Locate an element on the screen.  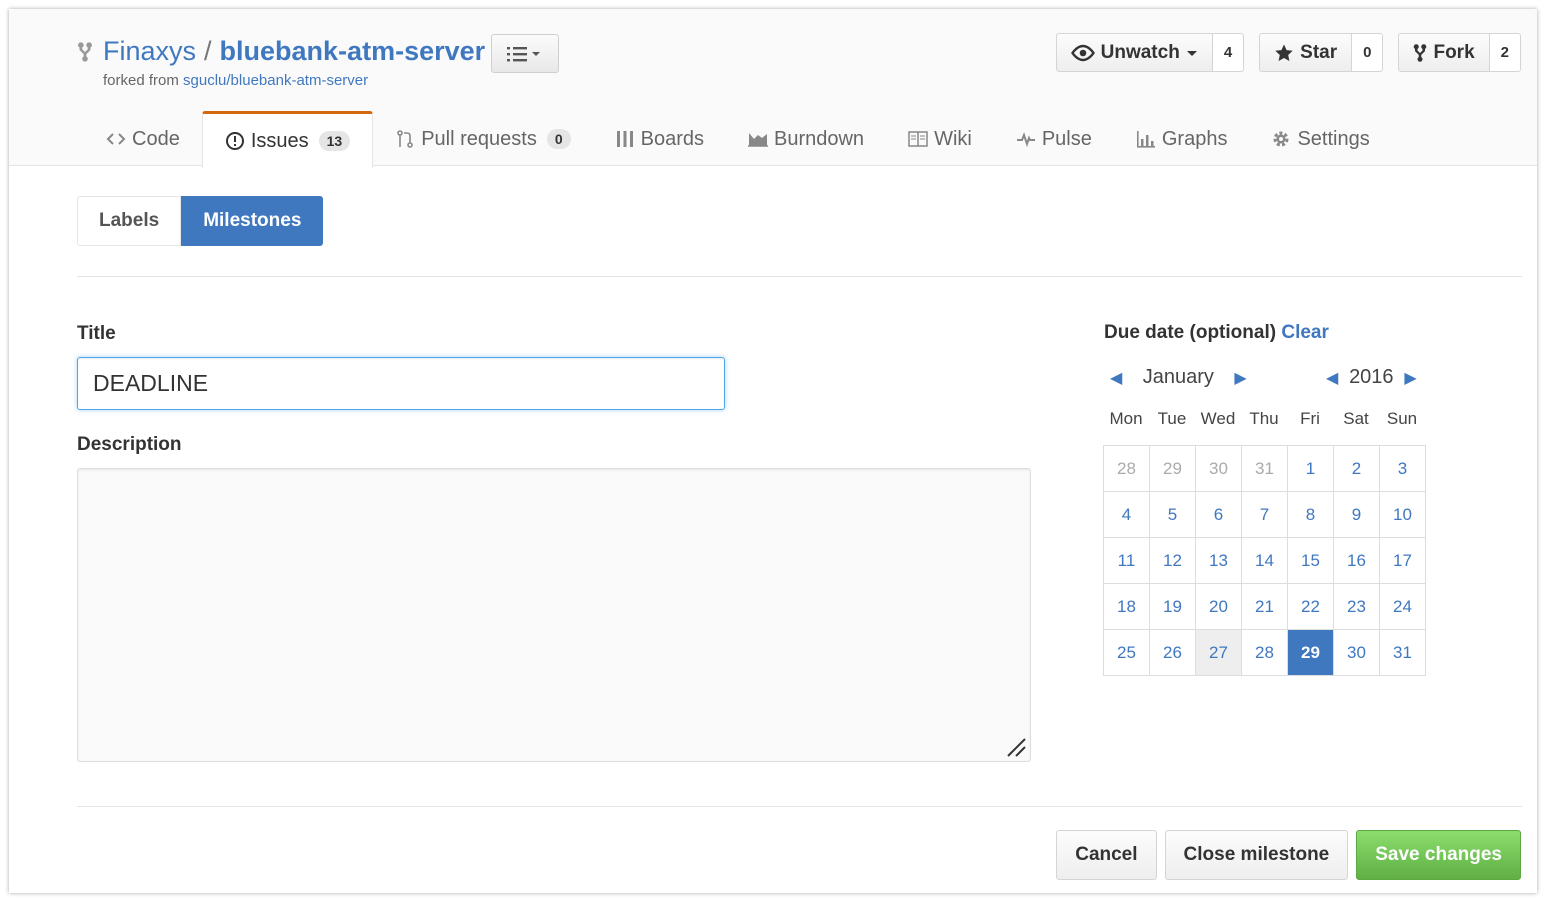
pull-requests-counter: 0 is located at coordinates (558, 139).